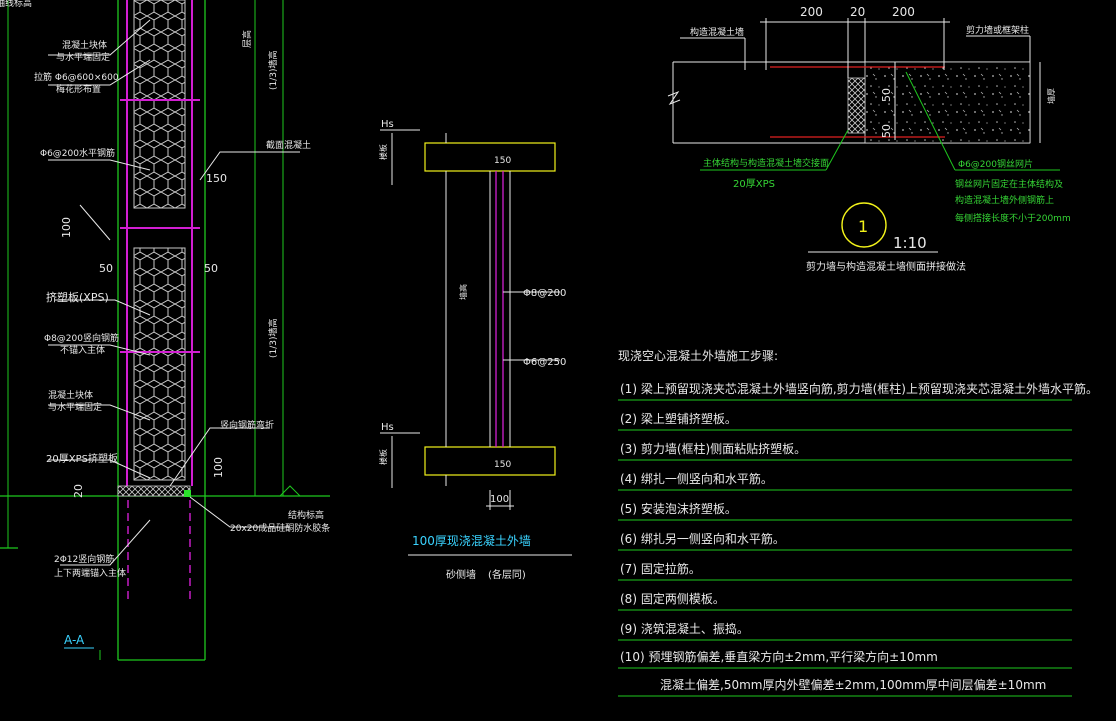  I want to click on middle-wall-section, so click(476, 342).